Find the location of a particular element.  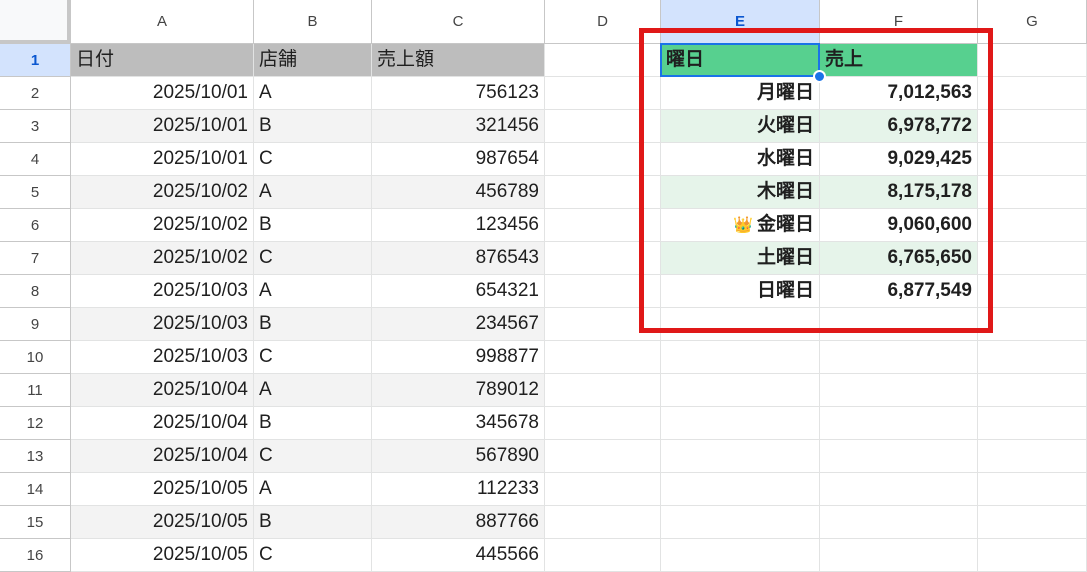

column-header-b: B is located at coordinates (313, 22).